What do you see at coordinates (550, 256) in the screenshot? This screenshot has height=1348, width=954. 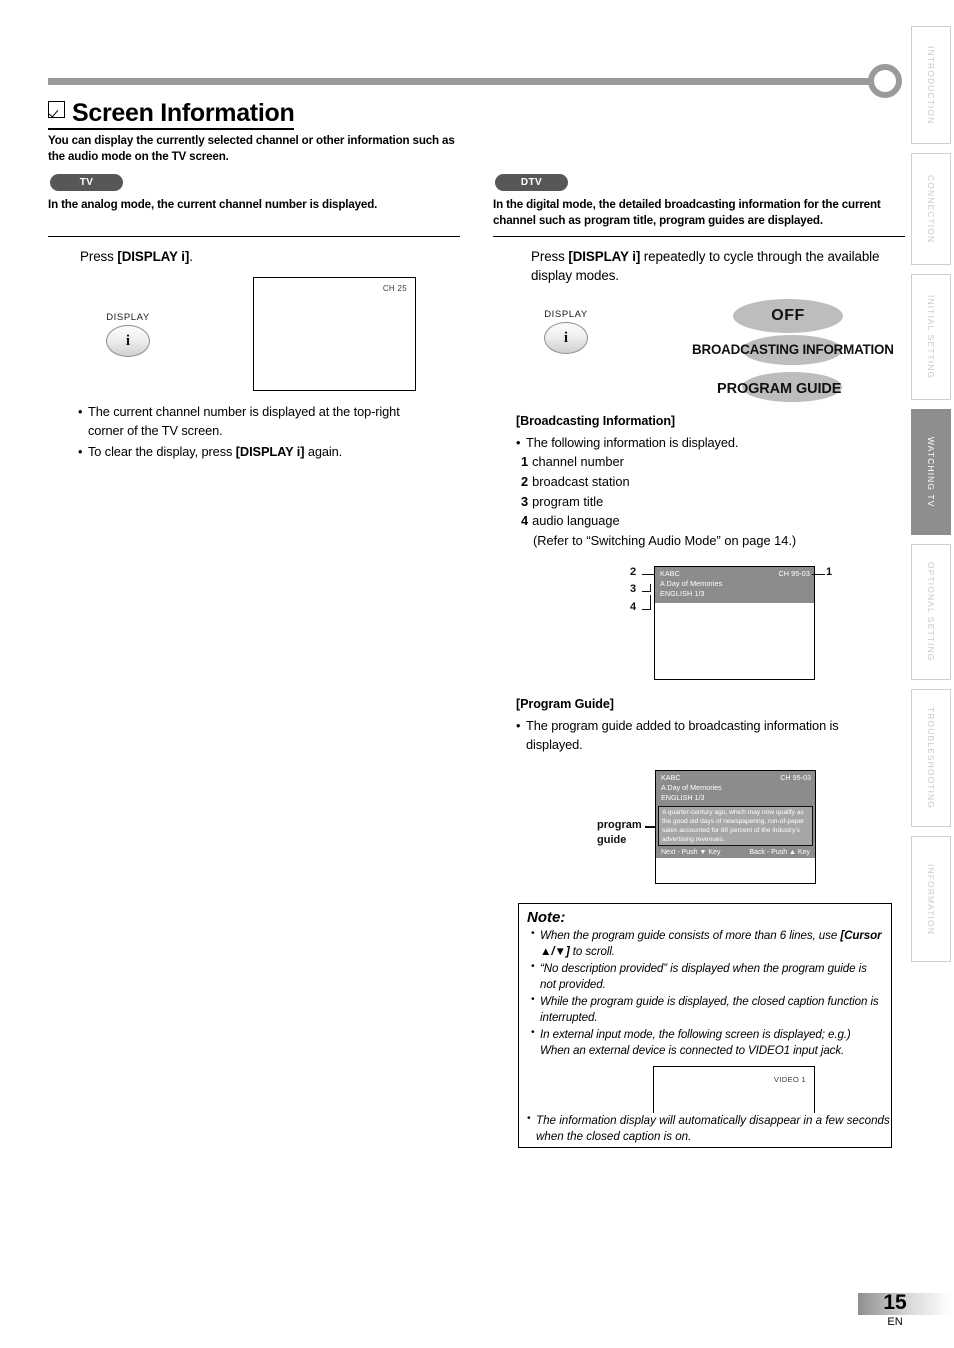 I see `digital-press-prefix: Press` at bounding box center [550, 256].